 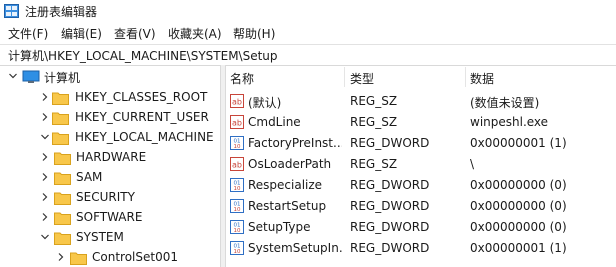 I want to click on menu-edit: 编辑(E), so click(x=81, y=33).